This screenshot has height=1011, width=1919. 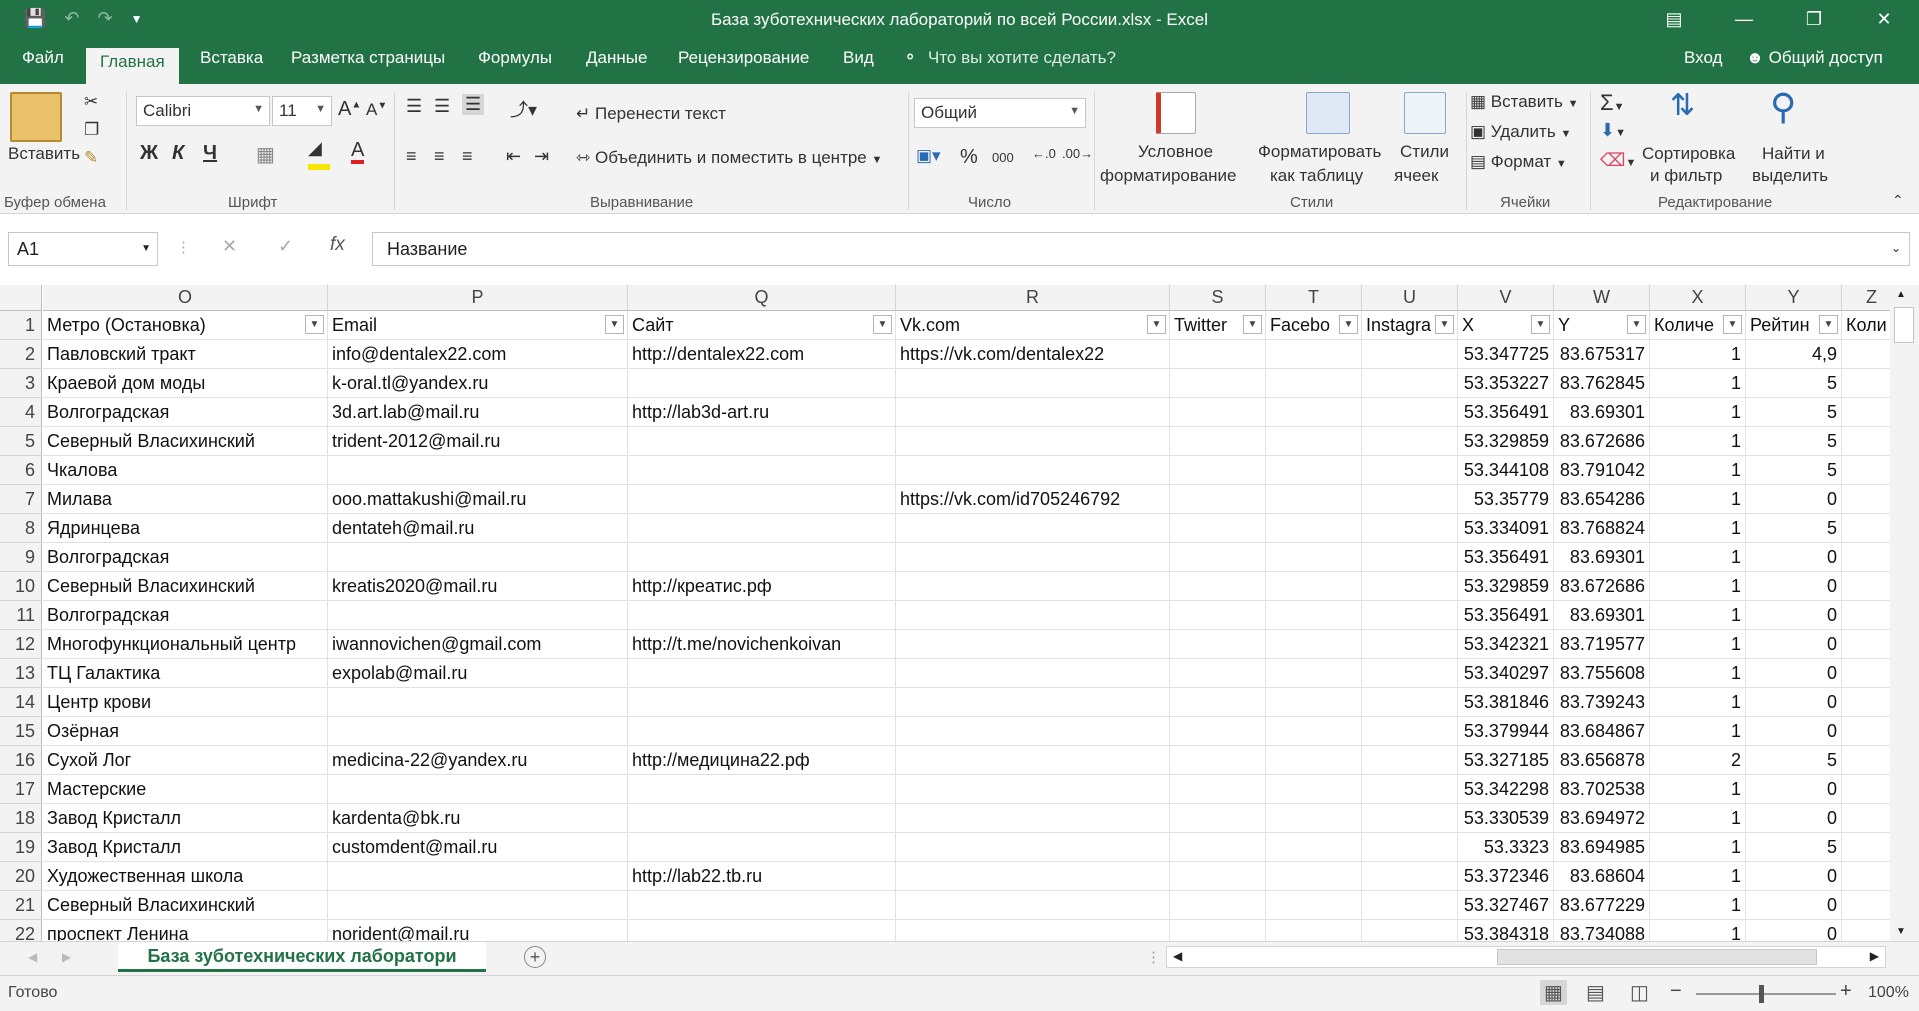 What do you see at coordinates (349, 109) in the screenshot?
I see `increase-font-icon: A▲` at bounding box center [349, 109].